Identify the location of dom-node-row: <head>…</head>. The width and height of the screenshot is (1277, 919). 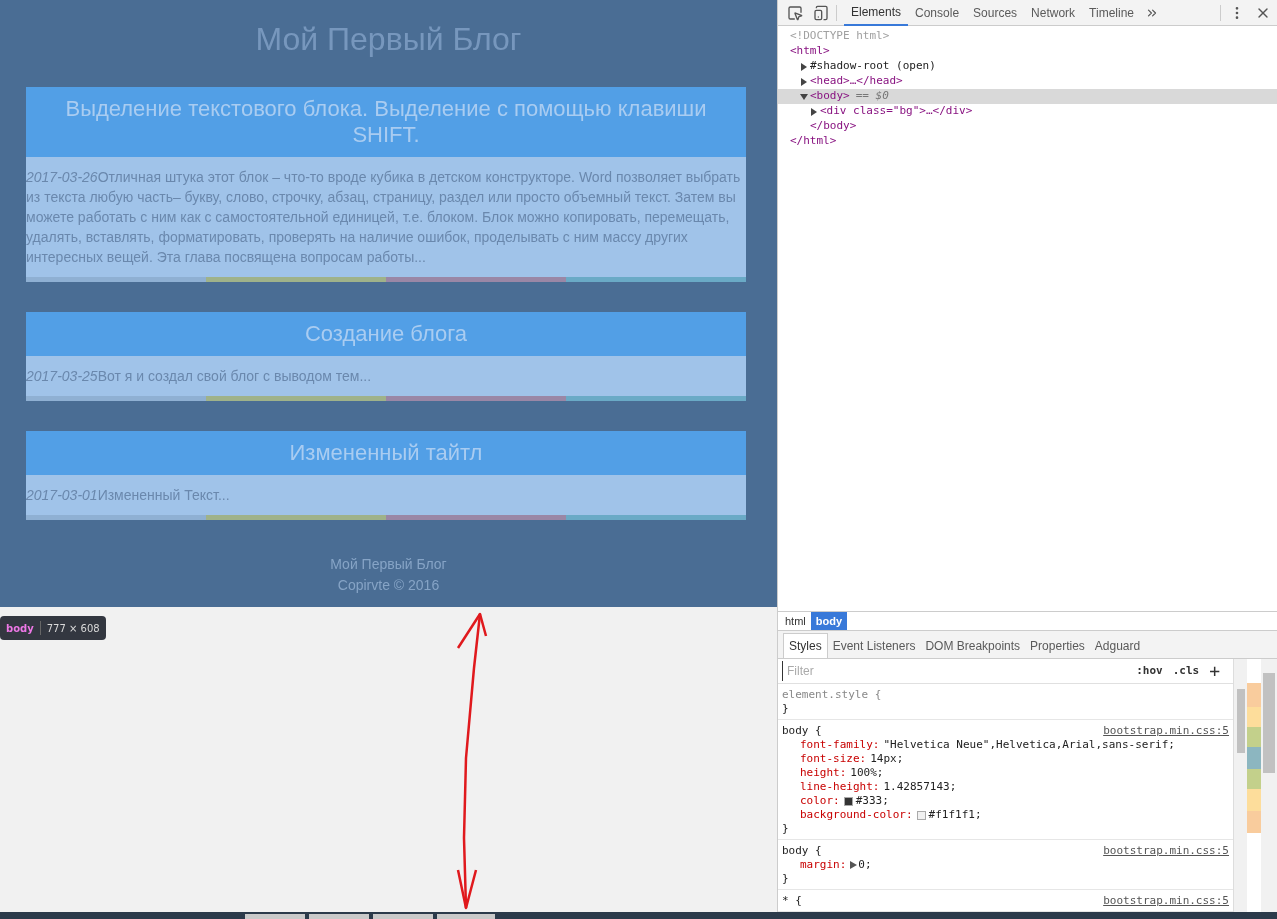
(1027, 81).